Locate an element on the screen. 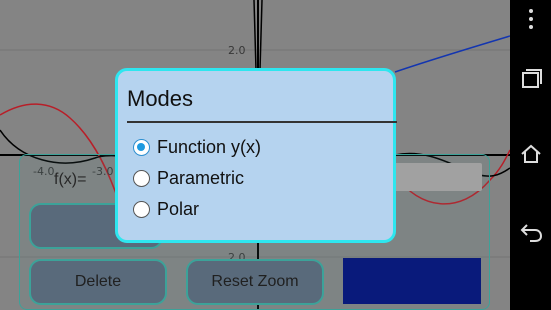 The height and width of the screenshot is (310, 551). option-parametric: Parametric is located at coordinates (188, 178).